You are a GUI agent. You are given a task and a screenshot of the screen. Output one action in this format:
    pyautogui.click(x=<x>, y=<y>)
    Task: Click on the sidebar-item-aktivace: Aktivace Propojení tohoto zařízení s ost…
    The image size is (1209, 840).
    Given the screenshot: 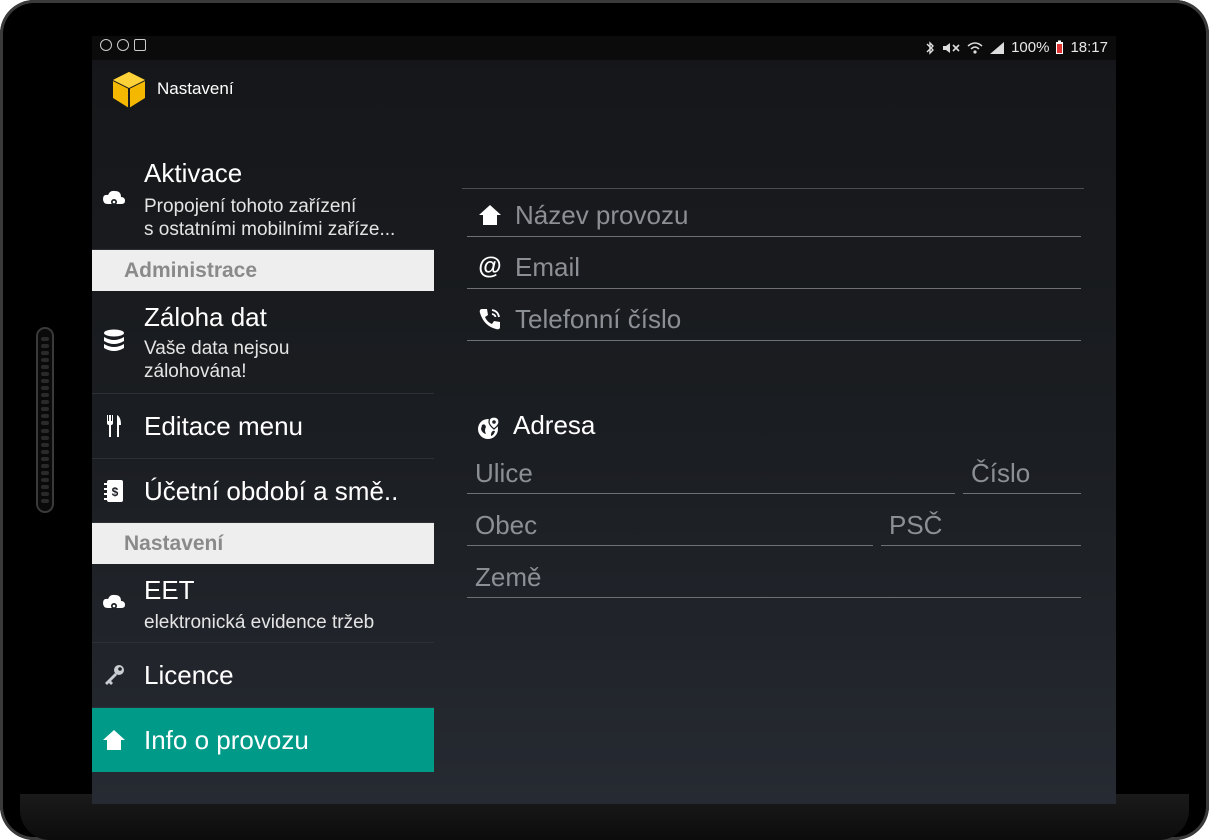 What is the action you would take?
    pyautogui.click(x=263, y=199)
    